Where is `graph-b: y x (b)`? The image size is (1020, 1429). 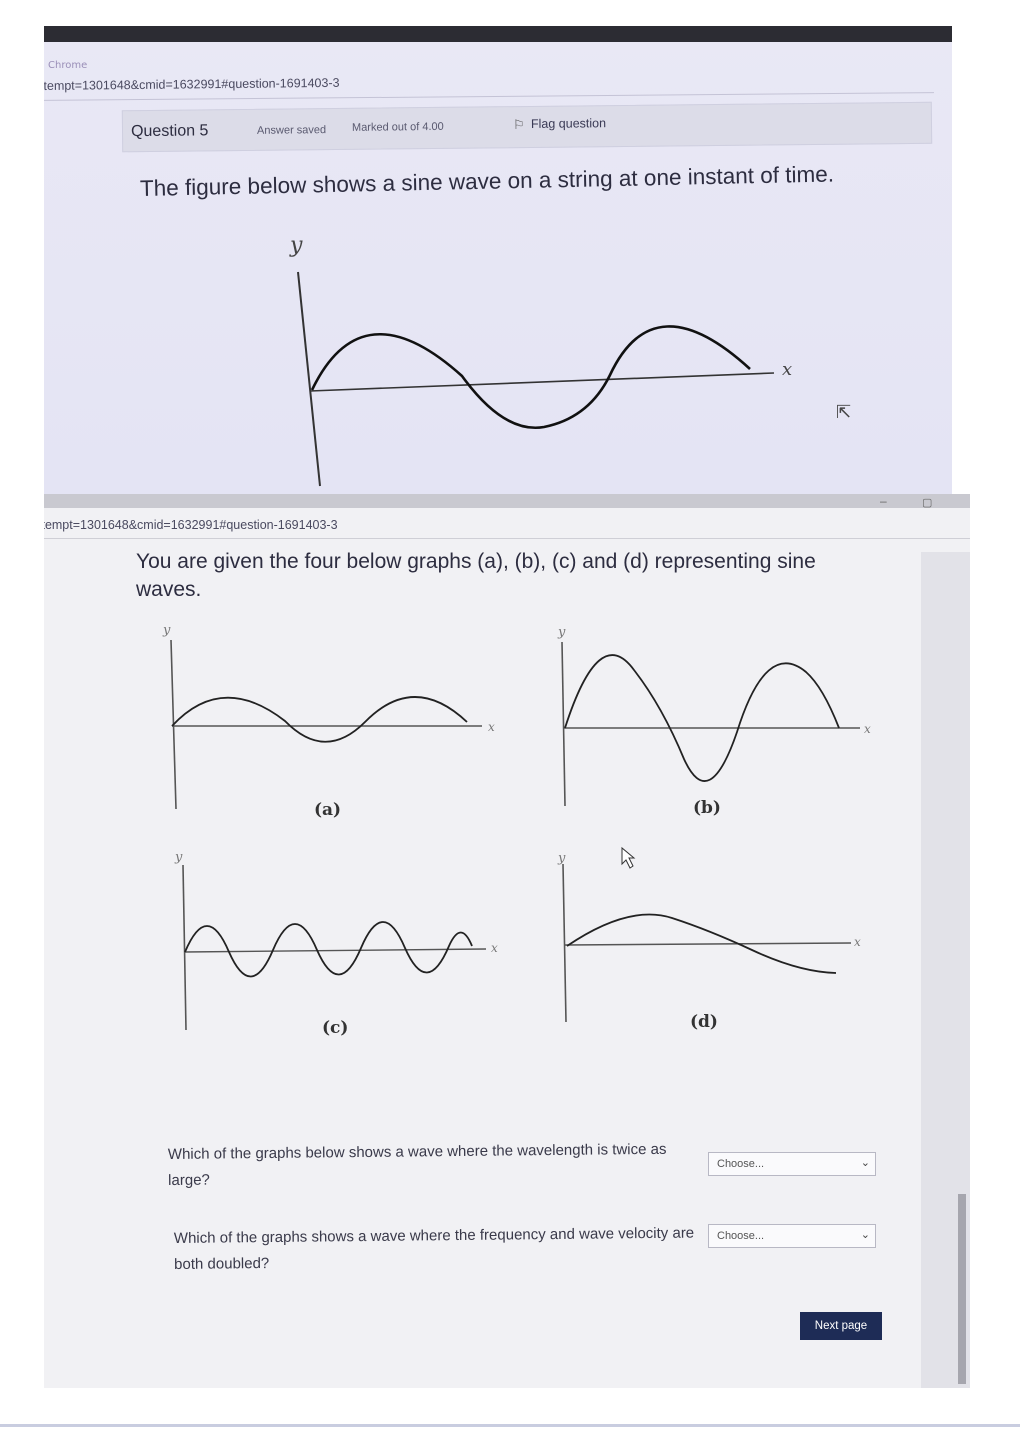
graph-b: y x (b) is located at coordinates (714, 721).